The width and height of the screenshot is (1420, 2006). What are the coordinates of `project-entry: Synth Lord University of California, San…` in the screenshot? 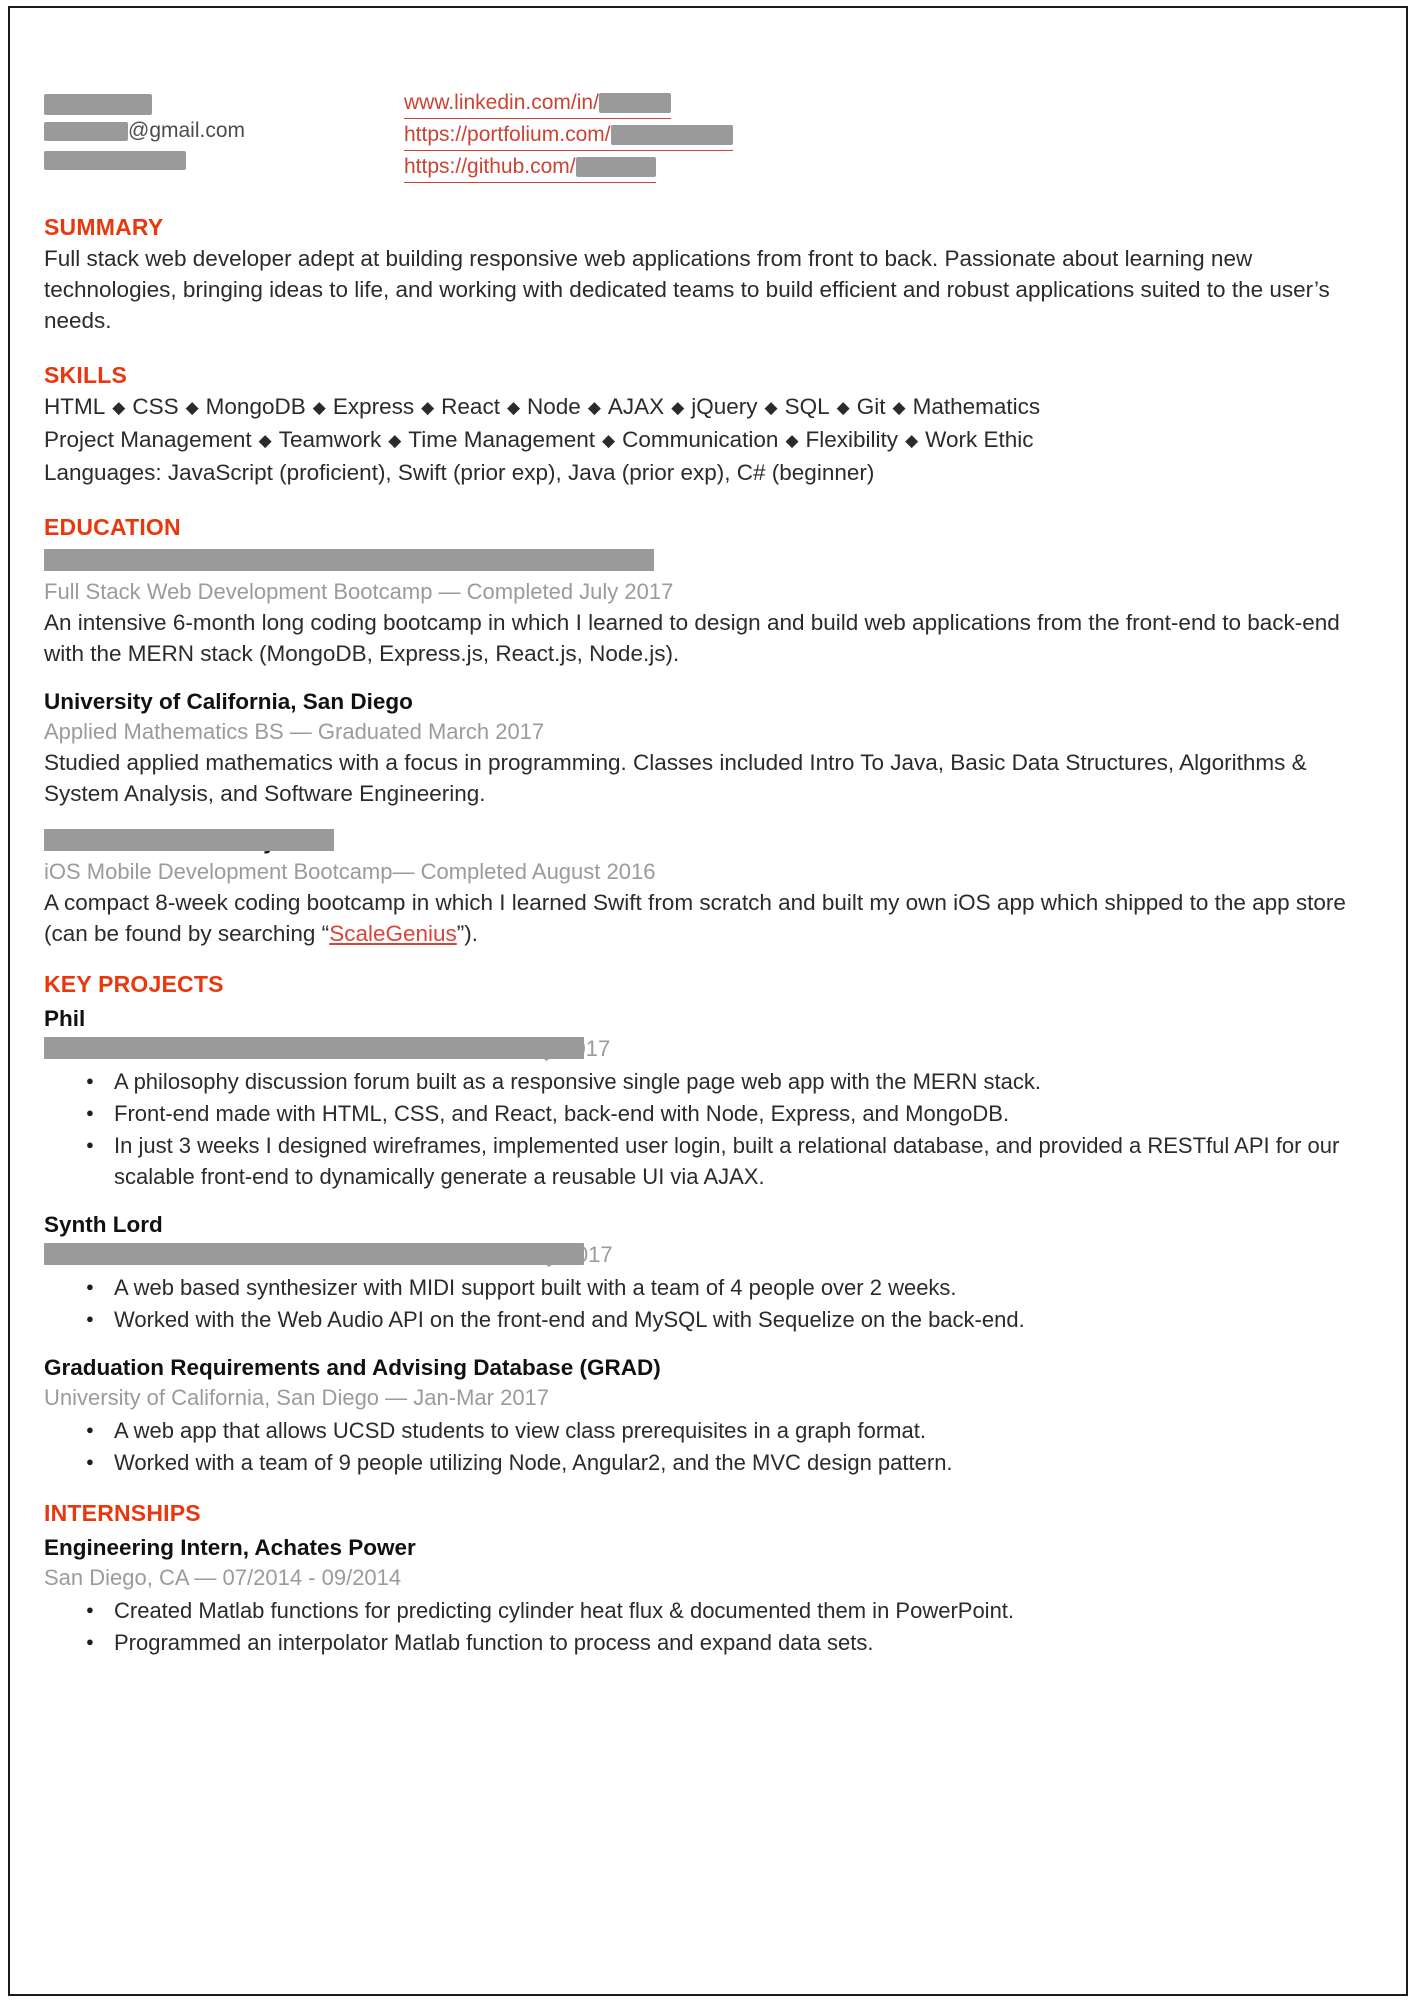 It's located at (704, 1272).